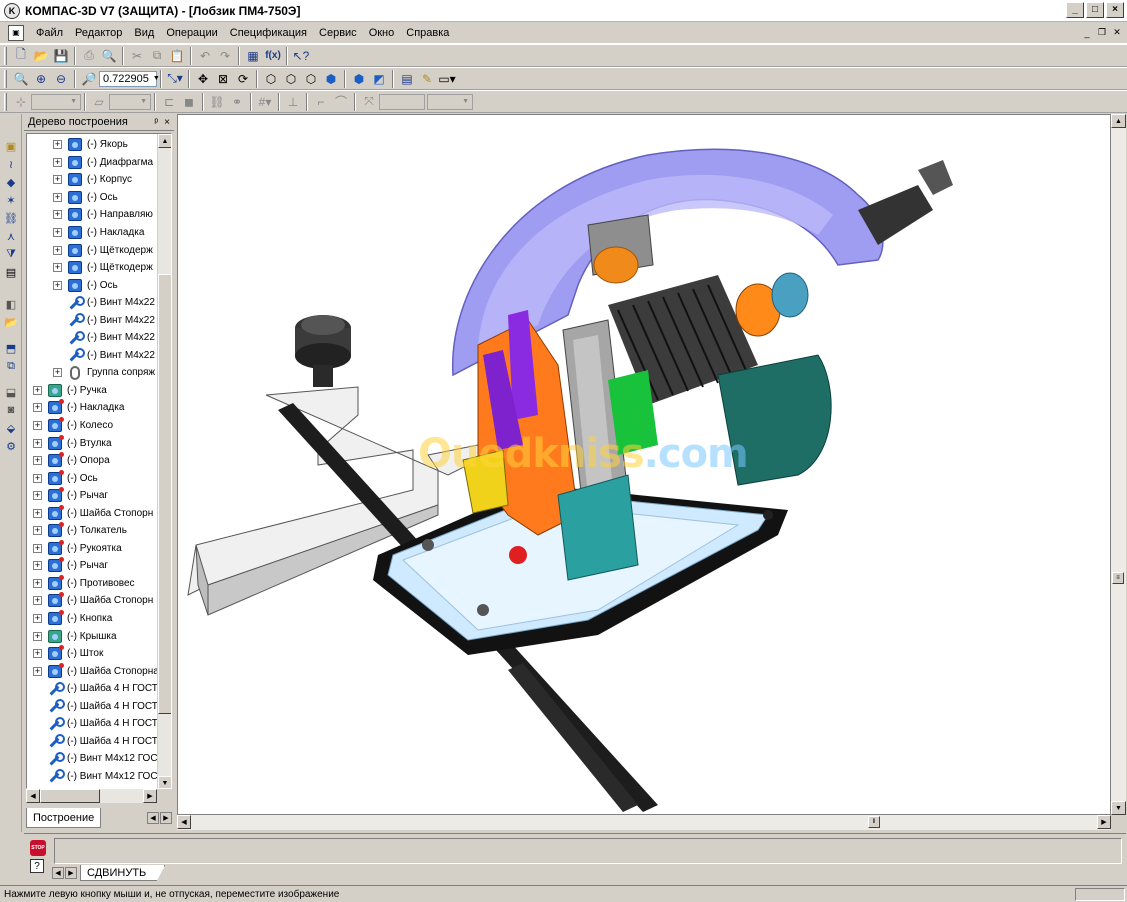  Describe the element at coordinates (92, 391) in the screenshot. I see `tree-item: + (-) Ручка` at that location.